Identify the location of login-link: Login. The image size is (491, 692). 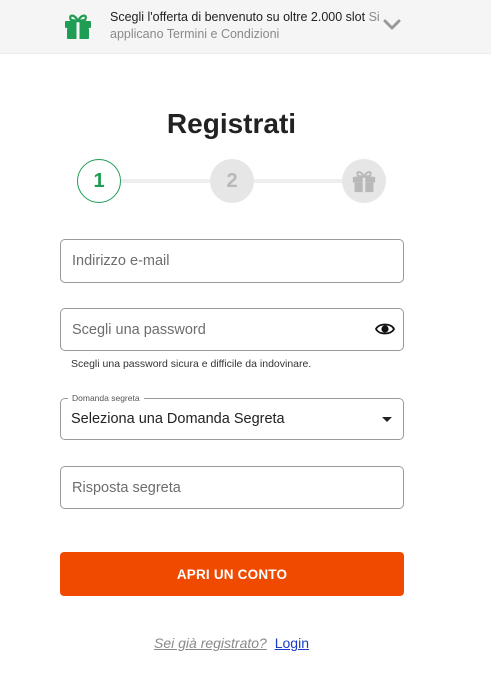
(292, 643).